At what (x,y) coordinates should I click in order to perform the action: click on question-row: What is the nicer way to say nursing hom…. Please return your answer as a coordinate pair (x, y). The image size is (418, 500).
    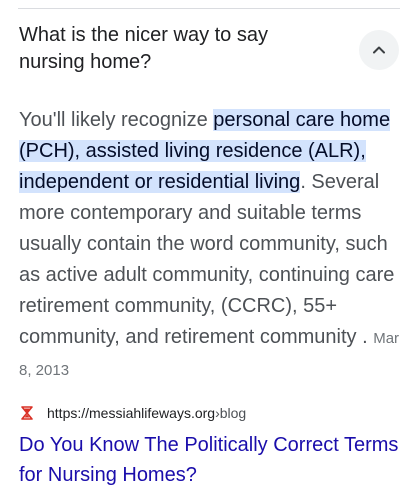
    Looking at the image, I should click on (209, 52).